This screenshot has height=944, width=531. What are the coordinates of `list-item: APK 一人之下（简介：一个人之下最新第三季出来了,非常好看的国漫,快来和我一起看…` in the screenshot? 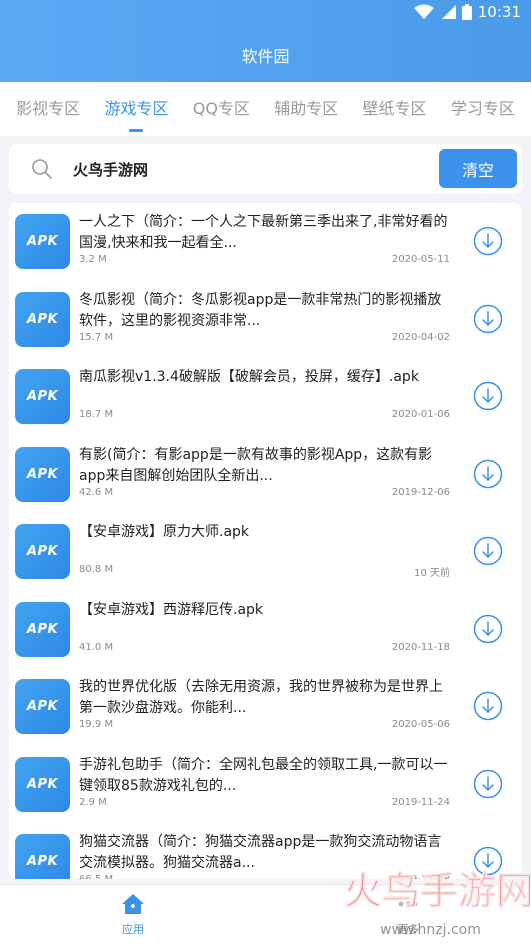 It's located at (265, 242).